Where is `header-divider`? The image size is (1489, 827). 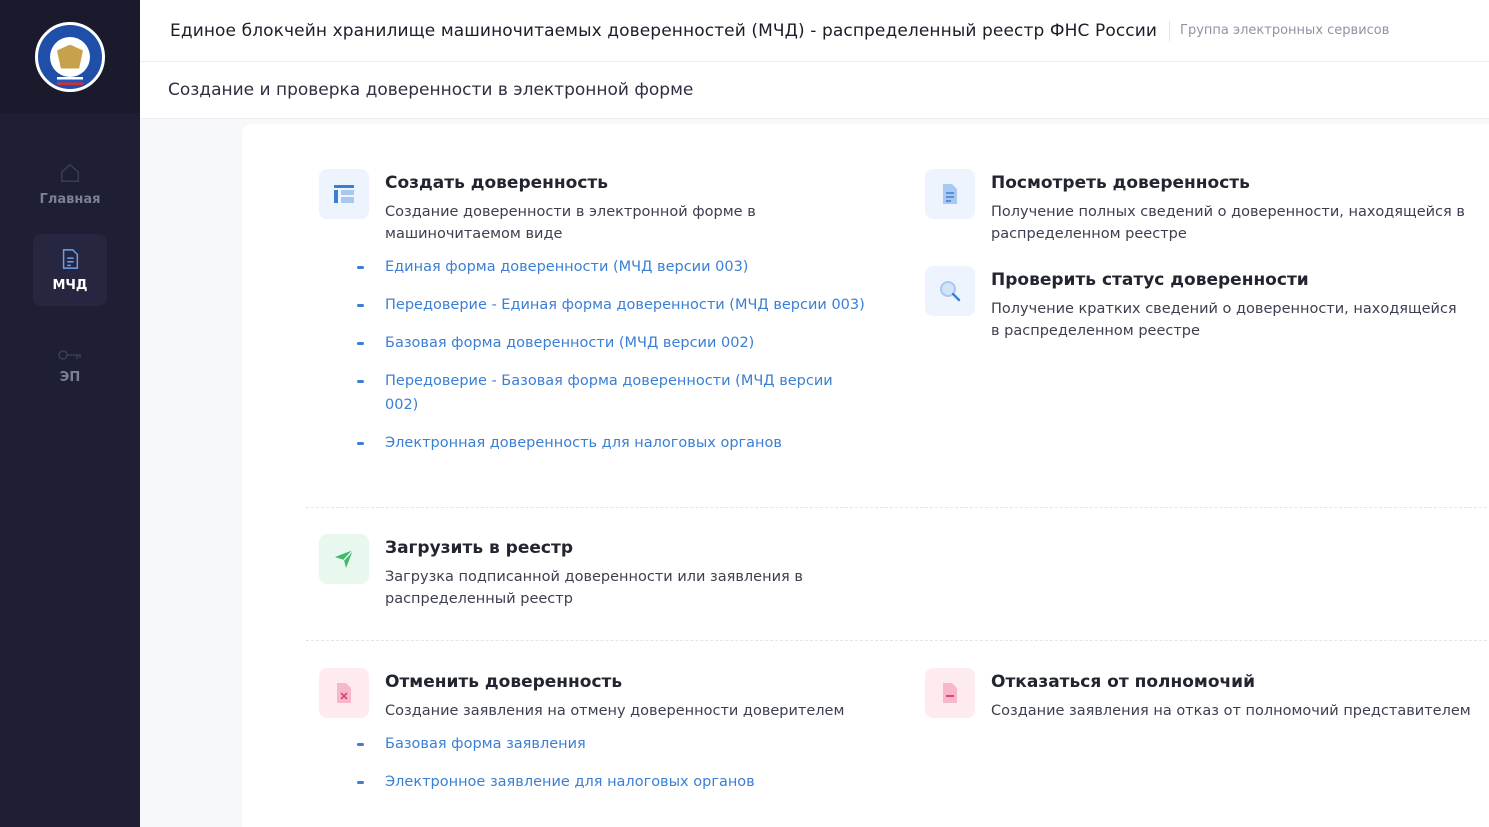
header-divider is located at coordinates (1170, 30).